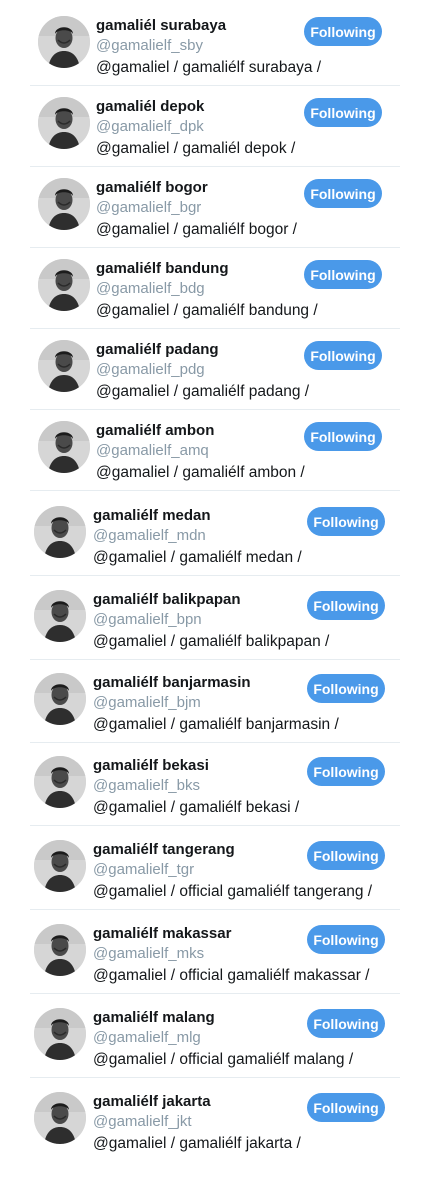  What do you see at coordinates (147, 1037) in the screenshot?
I see `account-handle: @gamalielf_mlg` at bounding box center [147, 1037].